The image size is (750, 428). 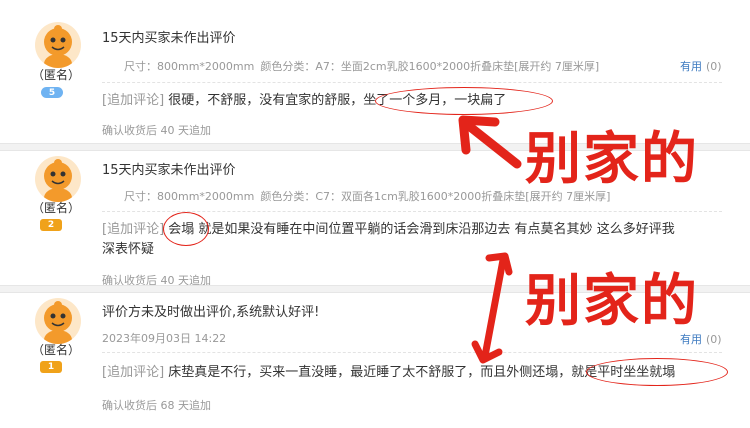 I want to click on append-time: 确认收货后 40 天追加, so click(x=156, y=130).